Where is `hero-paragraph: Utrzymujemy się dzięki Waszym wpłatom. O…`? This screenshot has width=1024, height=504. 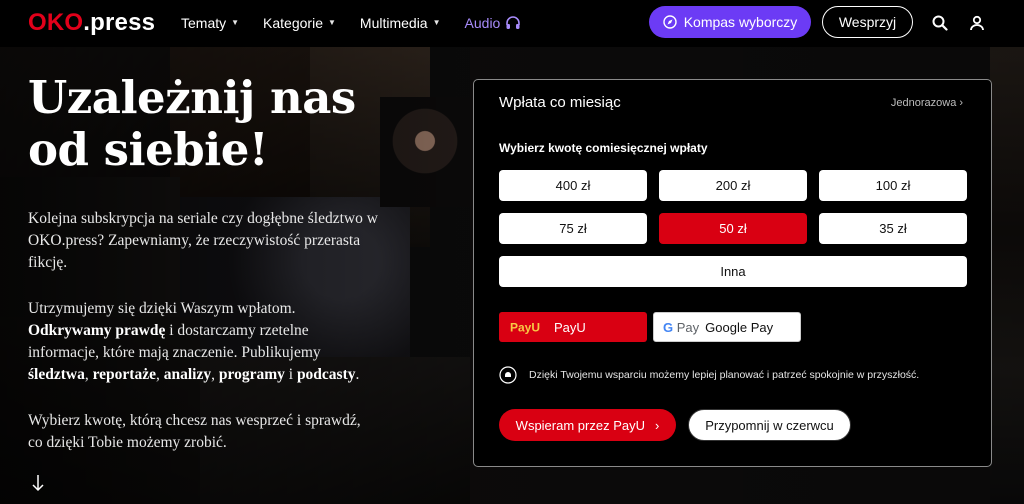 hero-paragraph: Utrzymujemy się dzięki Waszym wpłatom. O… is located at coordinates (203, 342).